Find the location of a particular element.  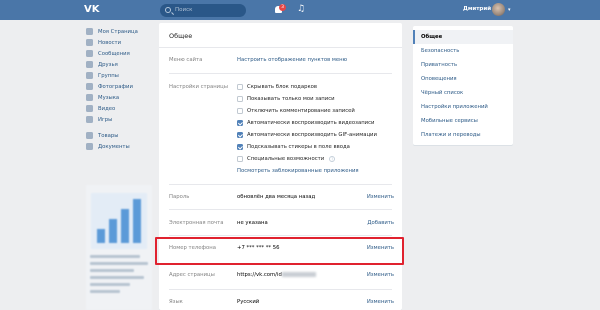

user-name: Дмитрий is located at coordinates (477, 9).